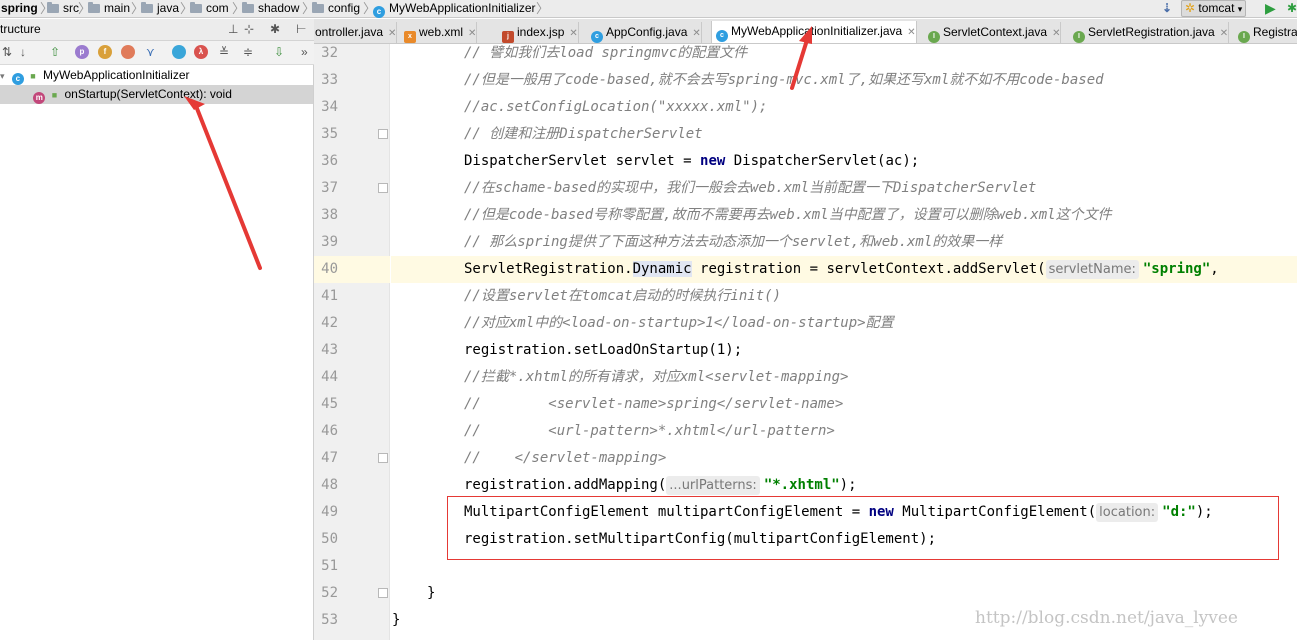 The width and height of the screenshot is (1297, 640). Describe the element at coordinates (844, 296) in the screenshot. I see `code-line: //设置servlet在tomcat启动的时候执行init()` at that location.